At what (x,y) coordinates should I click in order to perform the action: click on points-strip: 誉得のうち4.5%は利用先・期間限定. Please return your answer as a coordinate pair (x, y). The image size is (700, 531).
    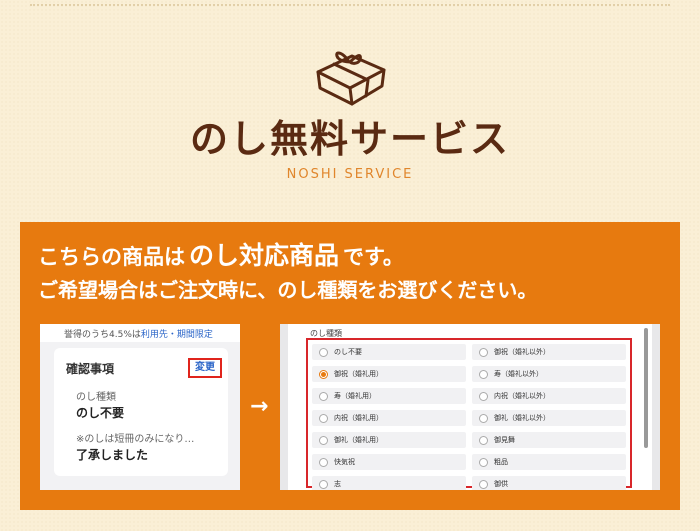
    Looking at the image, I should click on (140, 333).